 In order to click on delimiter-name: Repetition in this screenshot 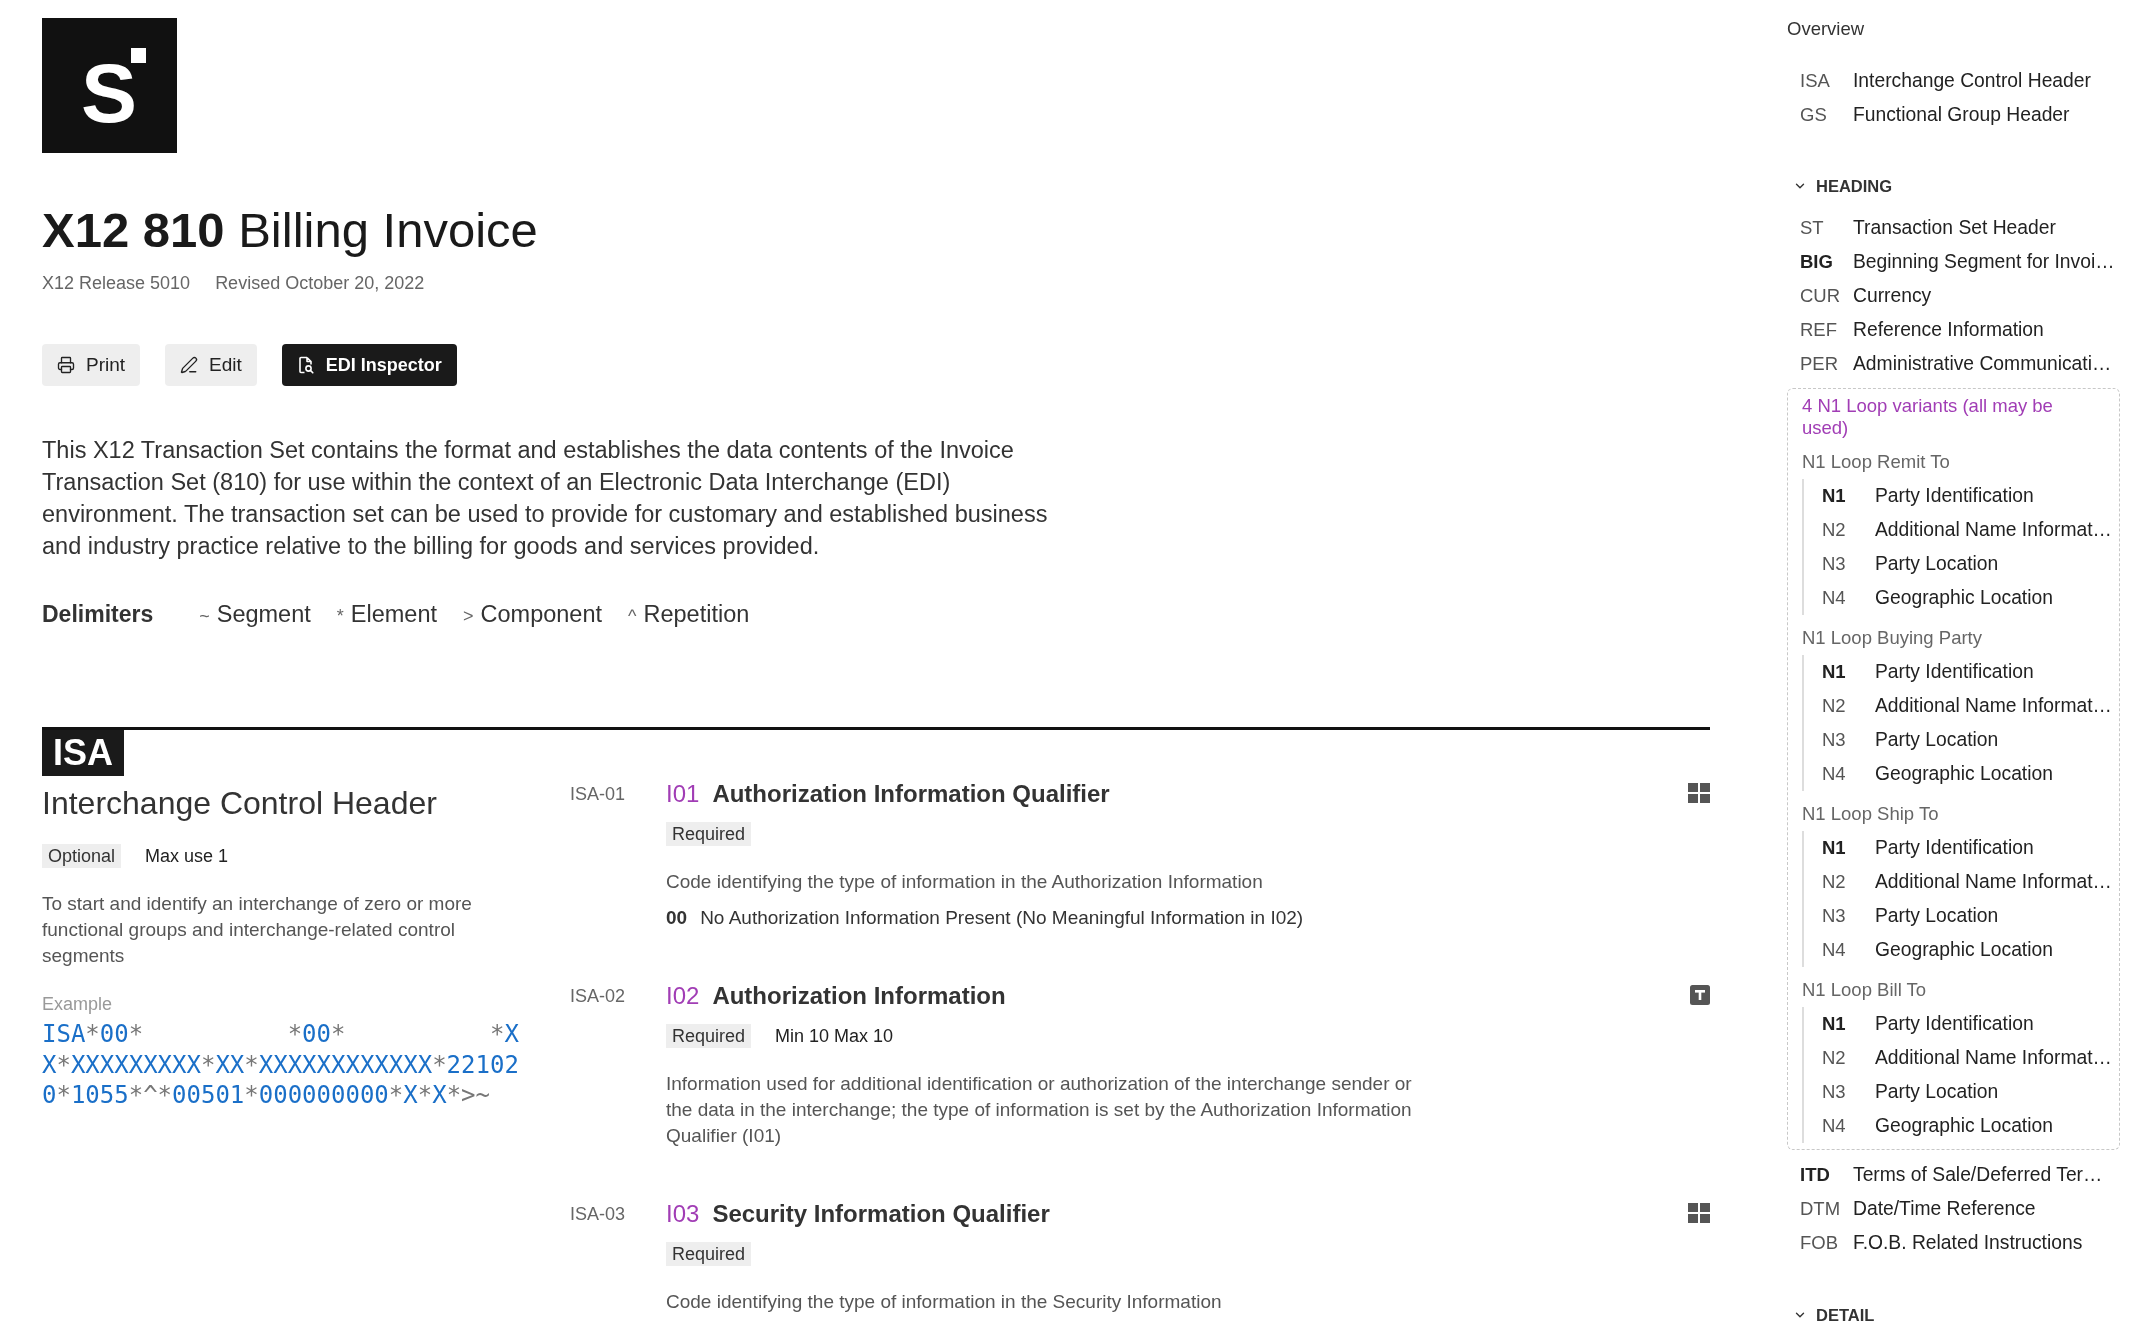, I will do `click(696, 614)`.